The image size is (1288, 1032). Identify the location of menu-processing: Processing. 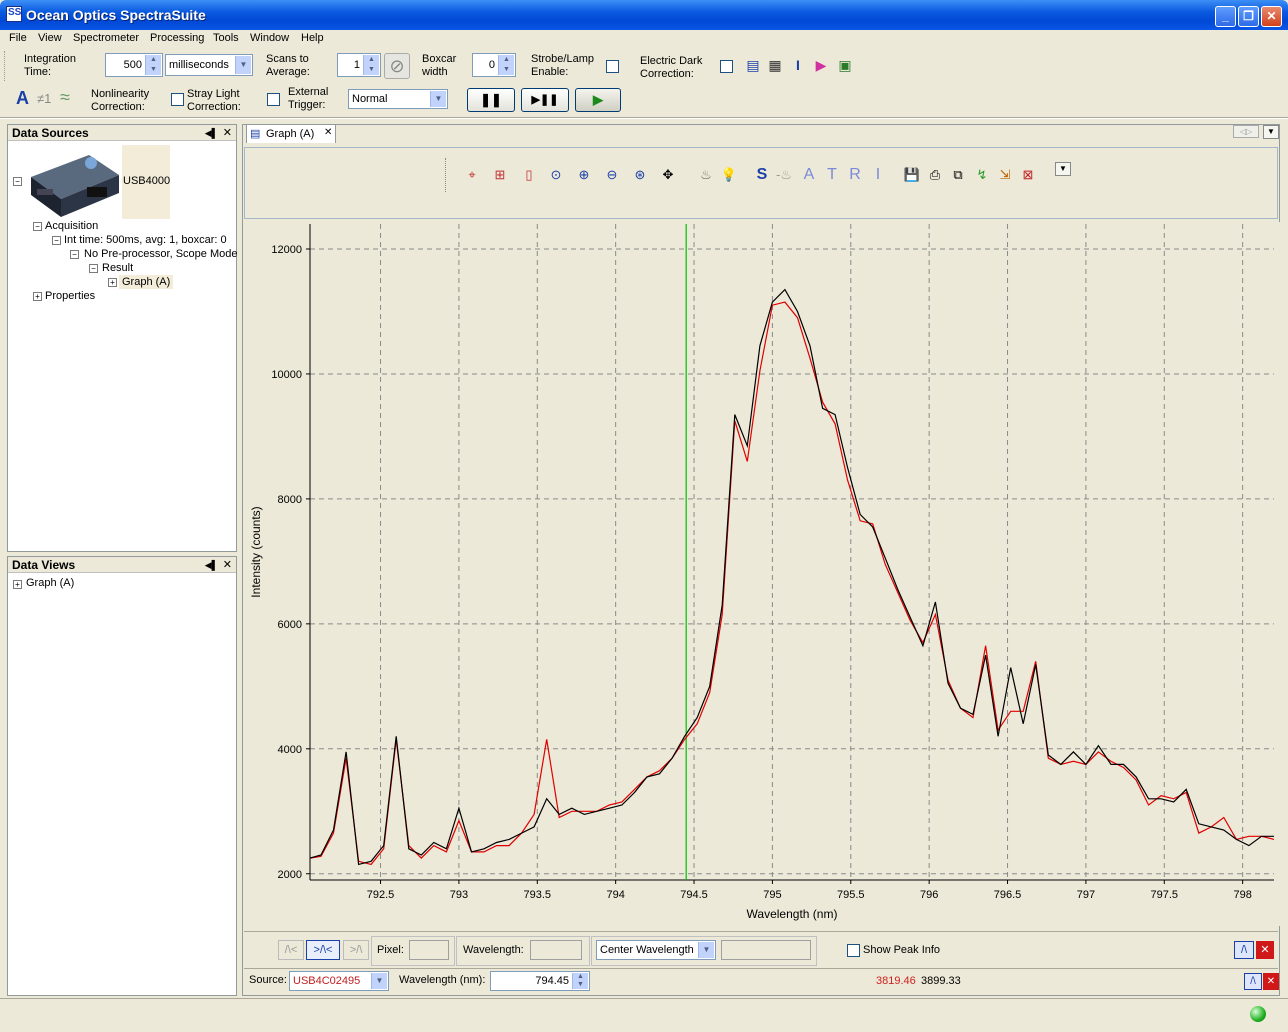
(177, 38).